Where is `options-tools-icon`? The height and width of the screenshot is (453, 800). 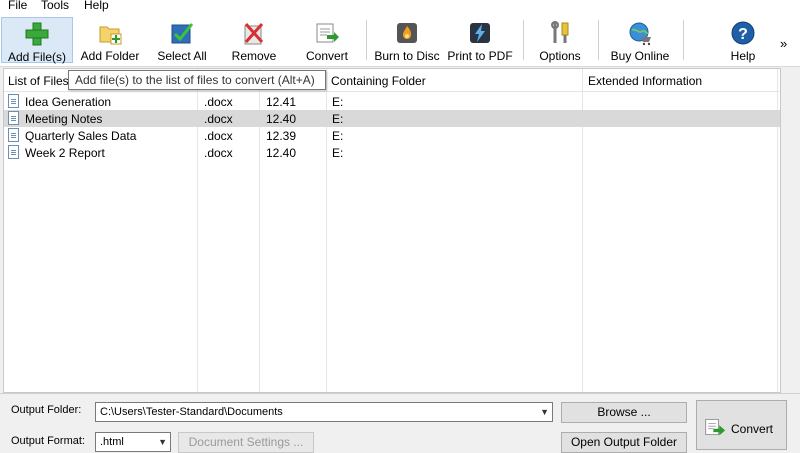
options-tools-icon is located at coordinates (560, 32).